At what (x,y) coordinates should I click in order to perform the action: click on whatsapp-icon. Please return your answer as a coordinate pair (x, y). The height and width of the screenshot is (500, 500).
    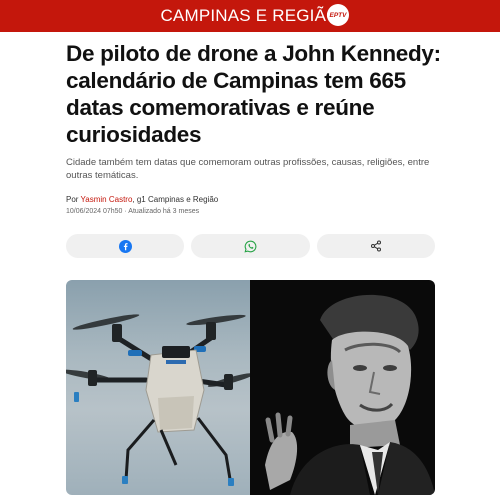
    Looking at the image, I should click on (250, 246).